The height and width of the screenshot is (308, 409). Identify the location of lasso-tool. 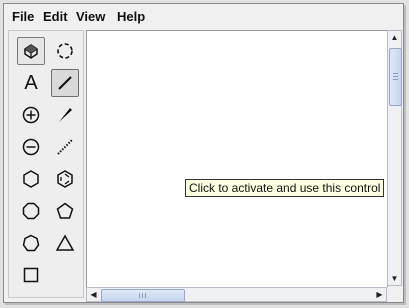
(65, 51).